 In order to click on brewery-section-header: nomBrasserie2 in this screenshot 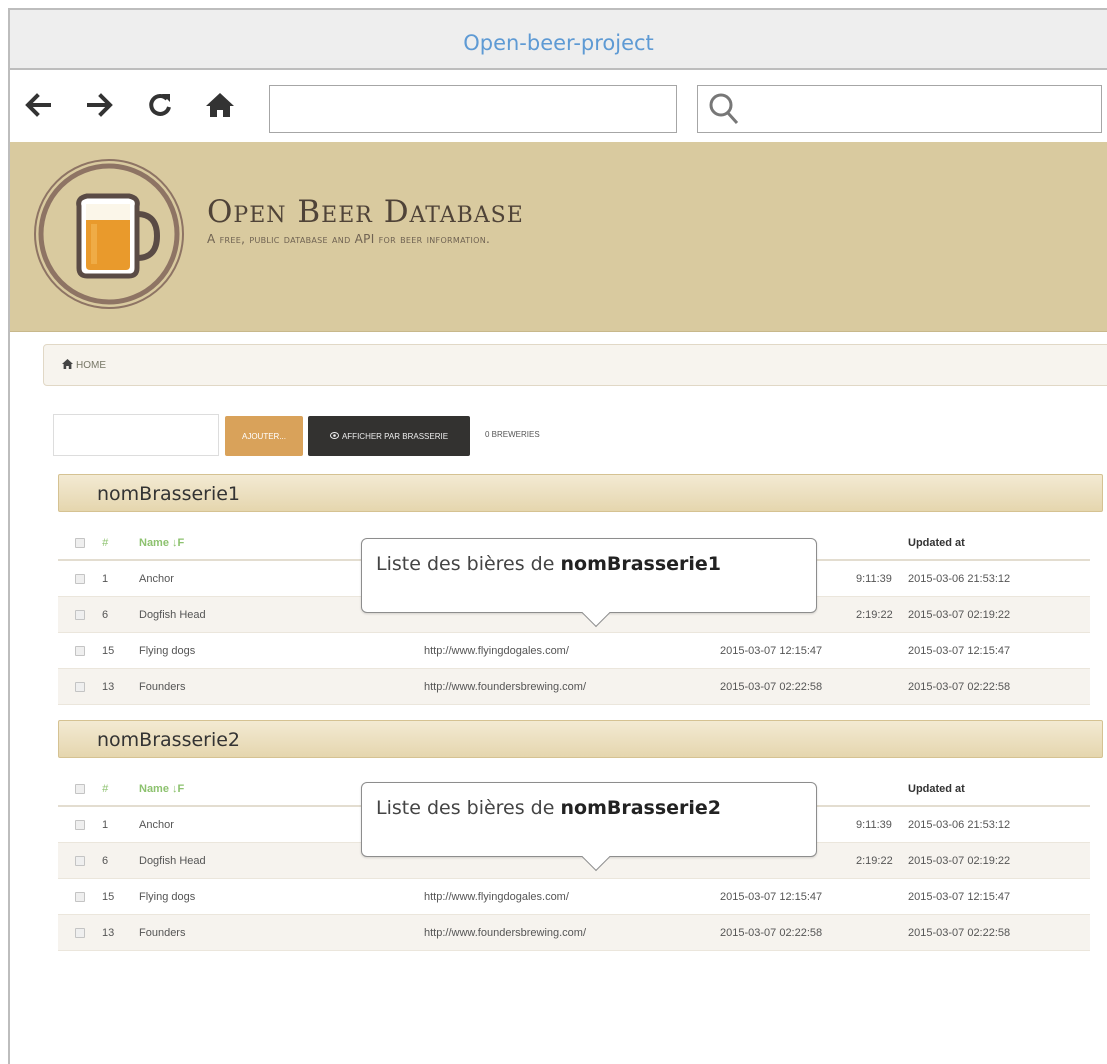, I will do `click(580, 739)`.